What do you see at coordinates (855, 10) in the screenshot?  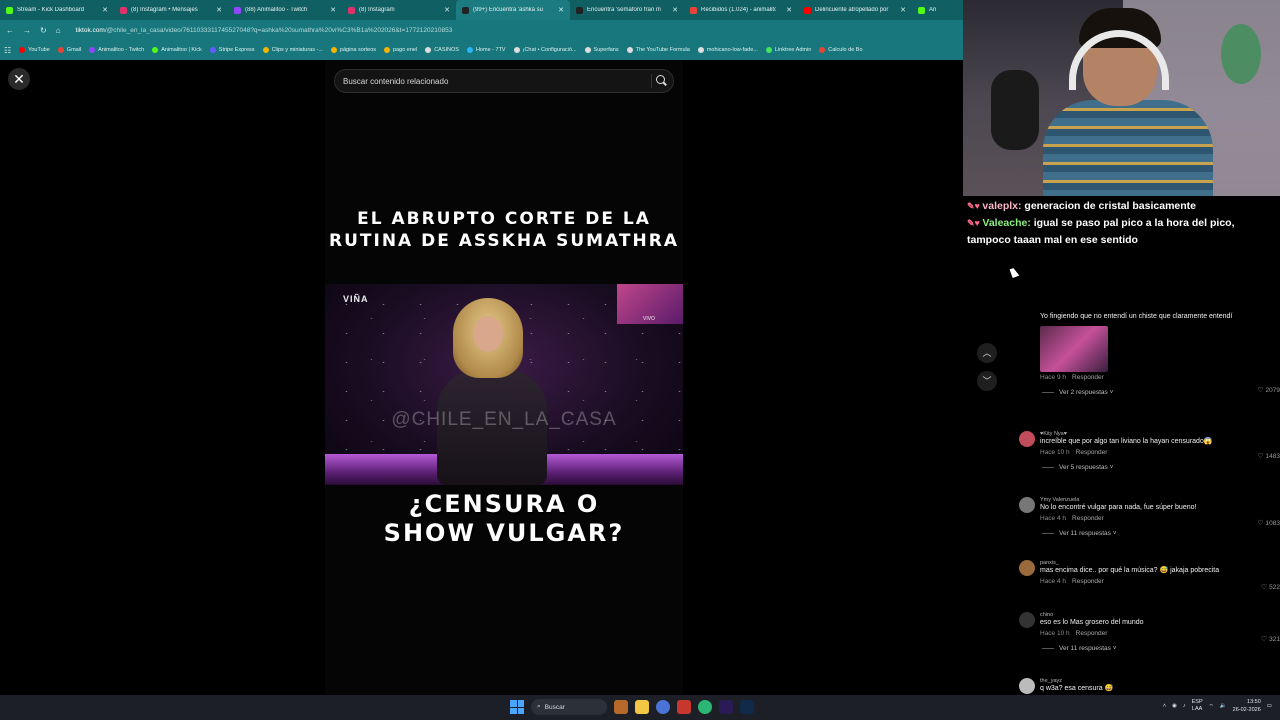 I see `browser-tab: Delincuente atropellado por l ✕` at bounding box center [855, 10].